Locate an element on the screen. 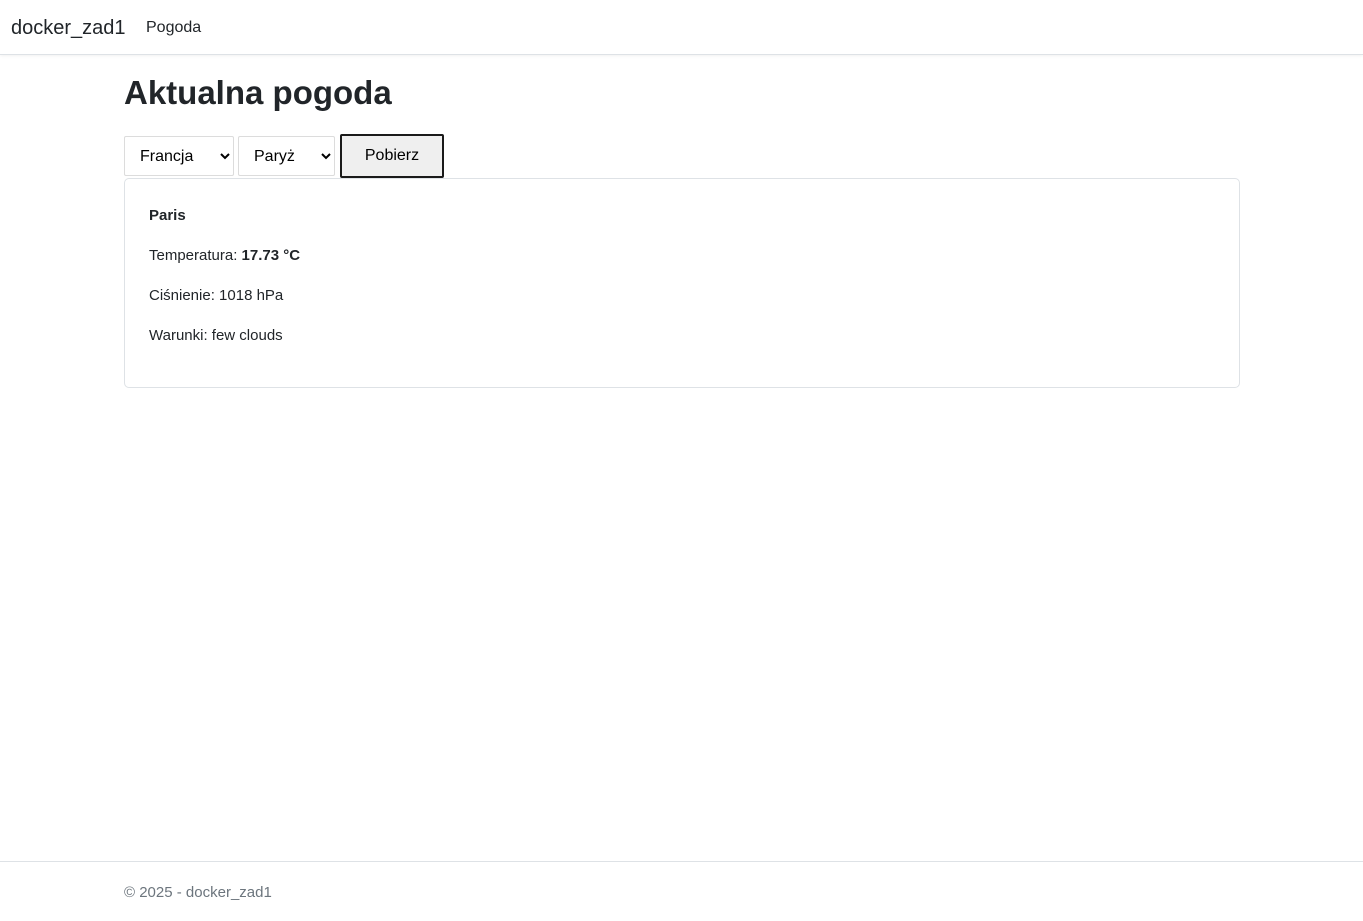 This screenshot has width=1363, height=921. city-name: Paris is located at coordinates (167, 215).